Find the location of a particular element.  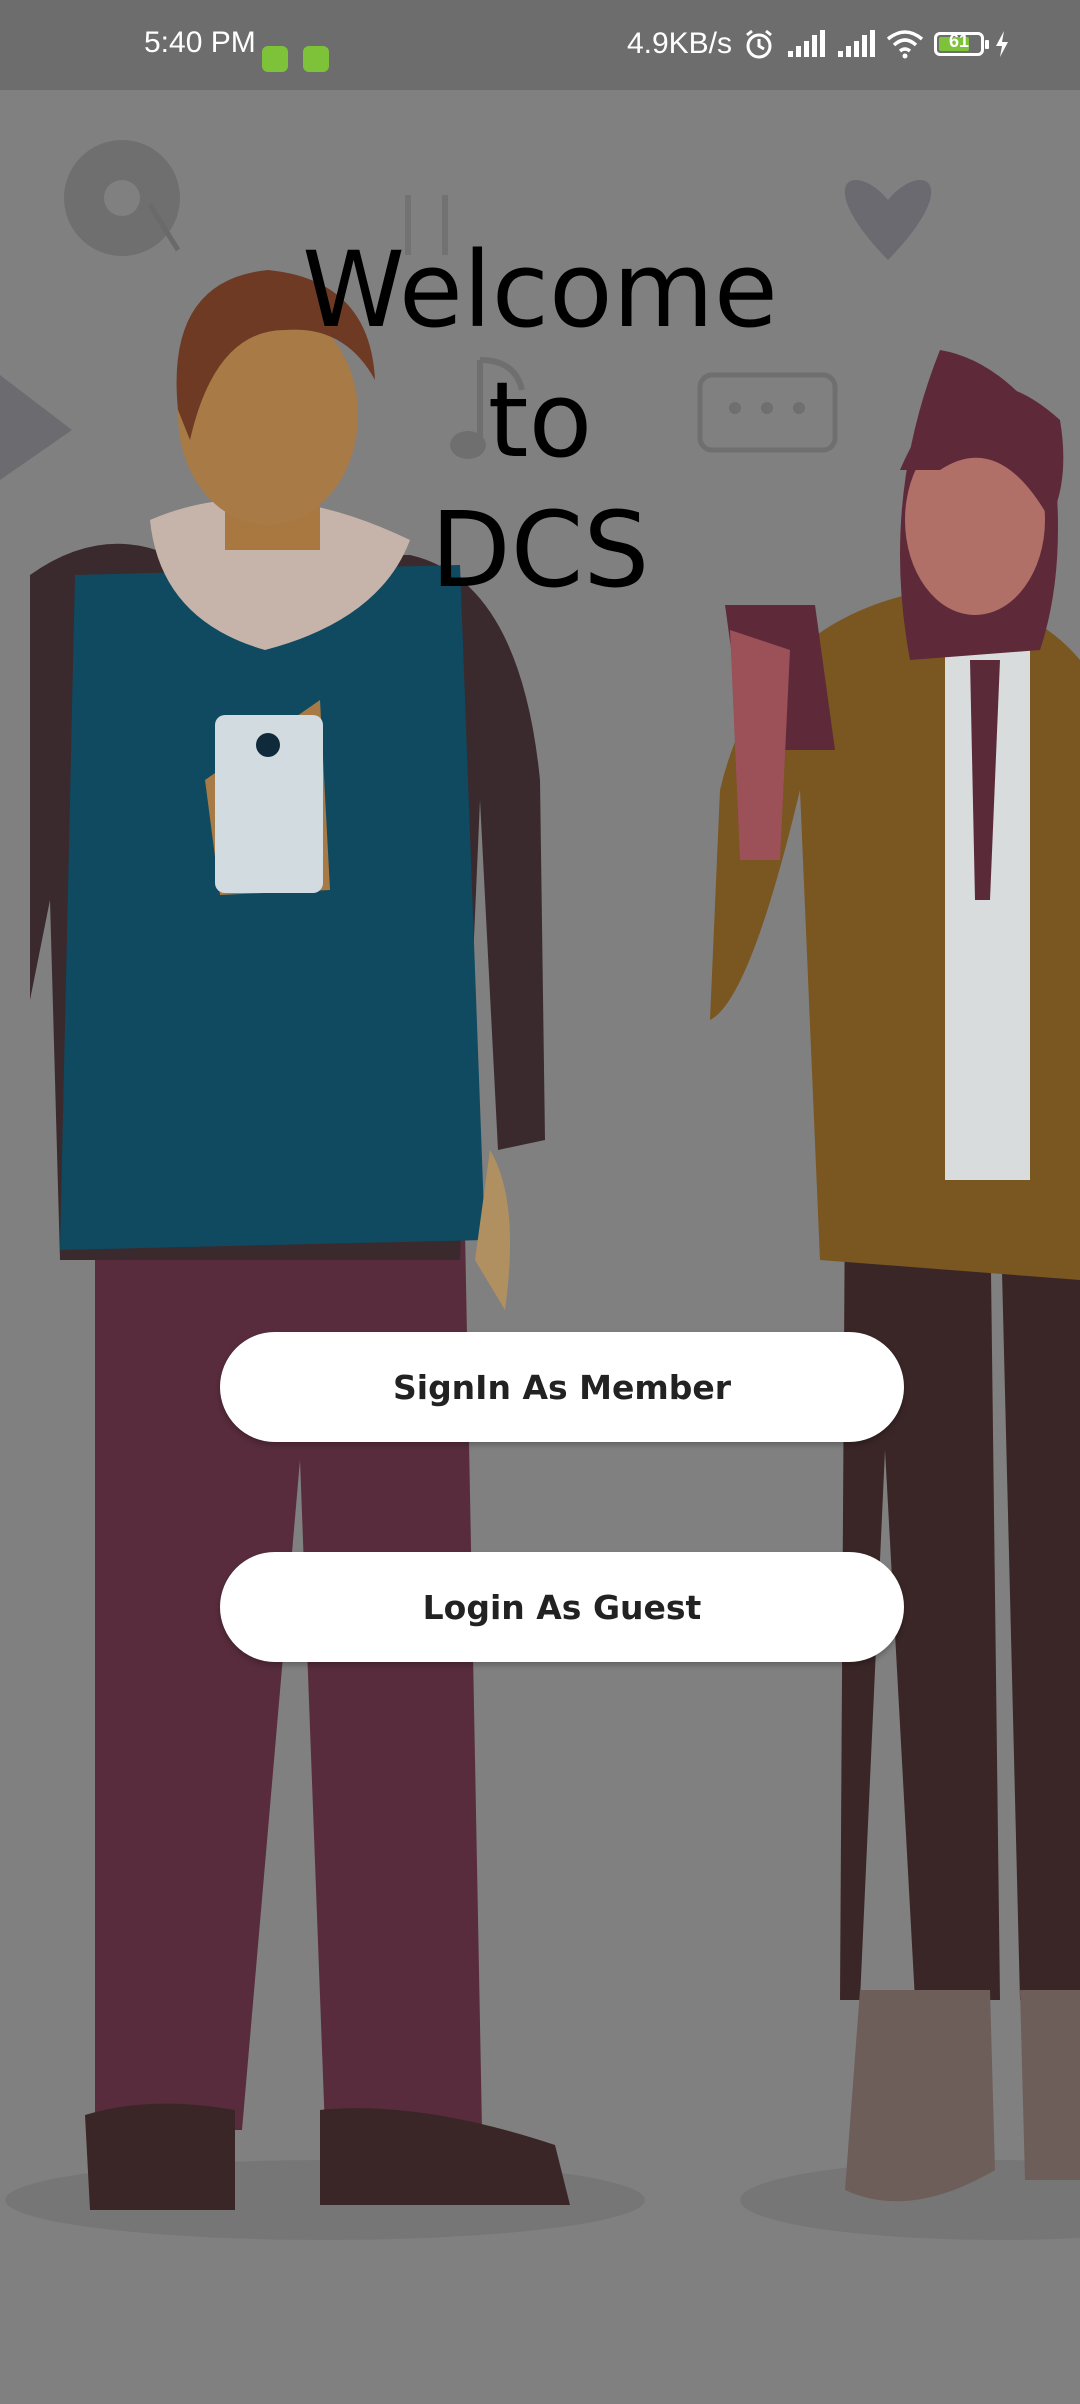

signin-as-member-button: SignIn As Member is located at coordinates (562, 1387).